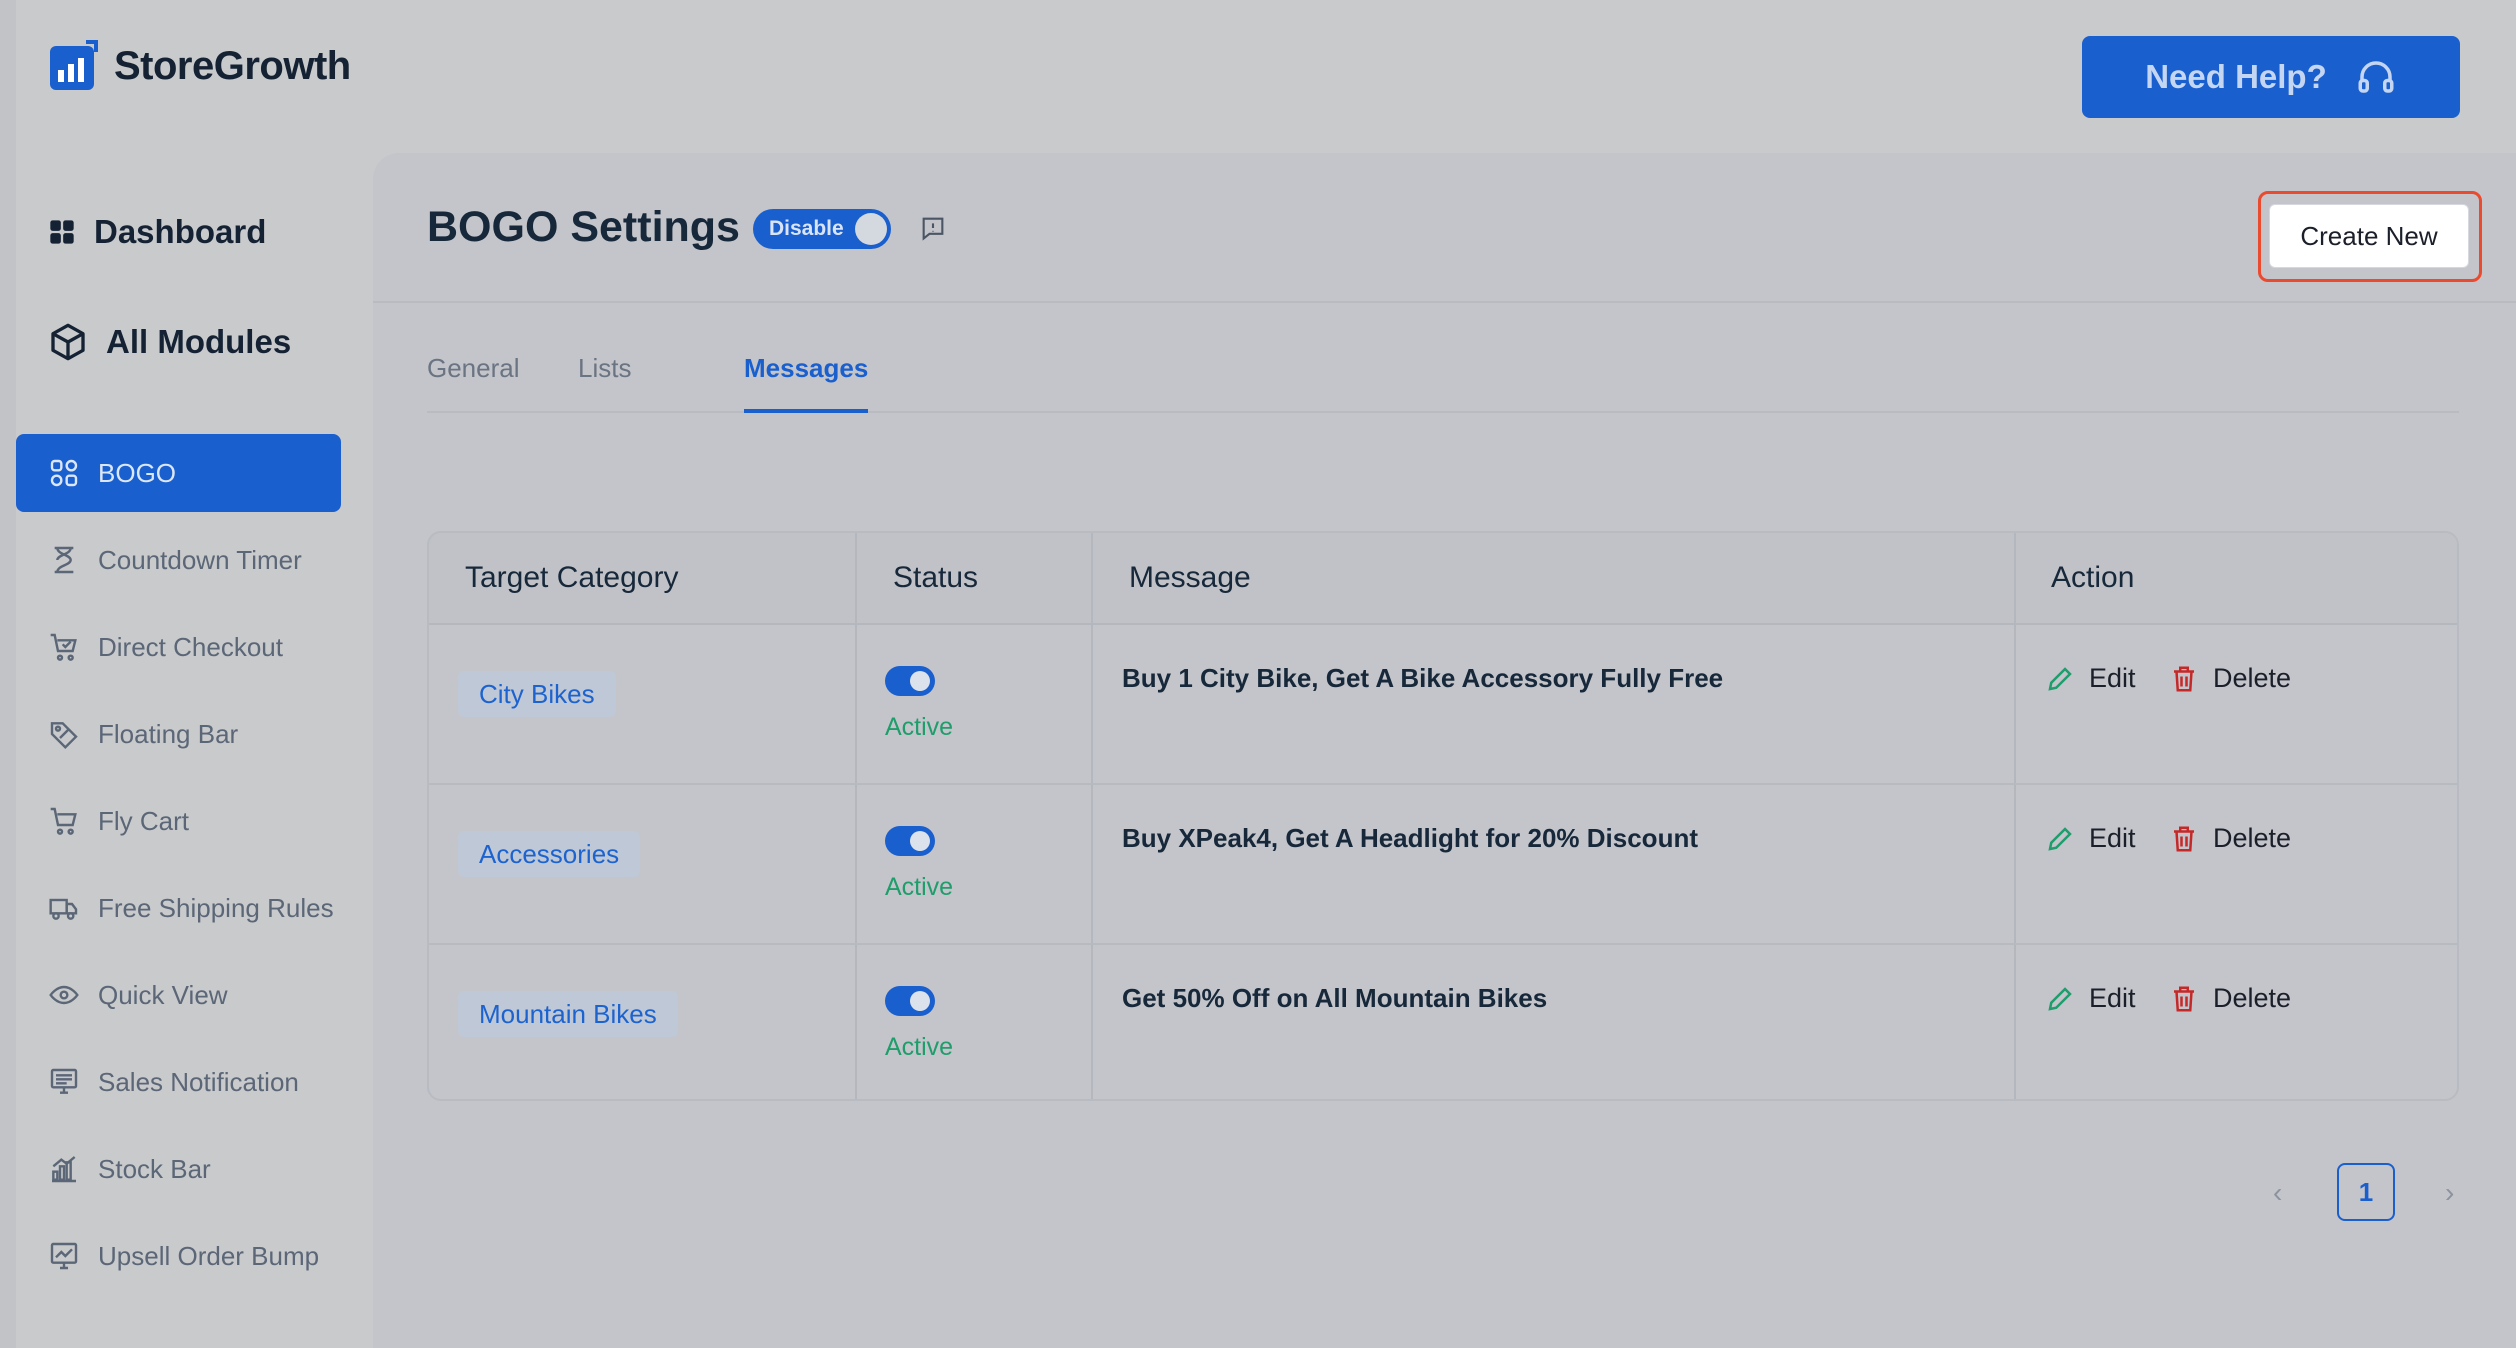  I want to click on sidebar-item-label: Floating Bar, so click(168, 733).